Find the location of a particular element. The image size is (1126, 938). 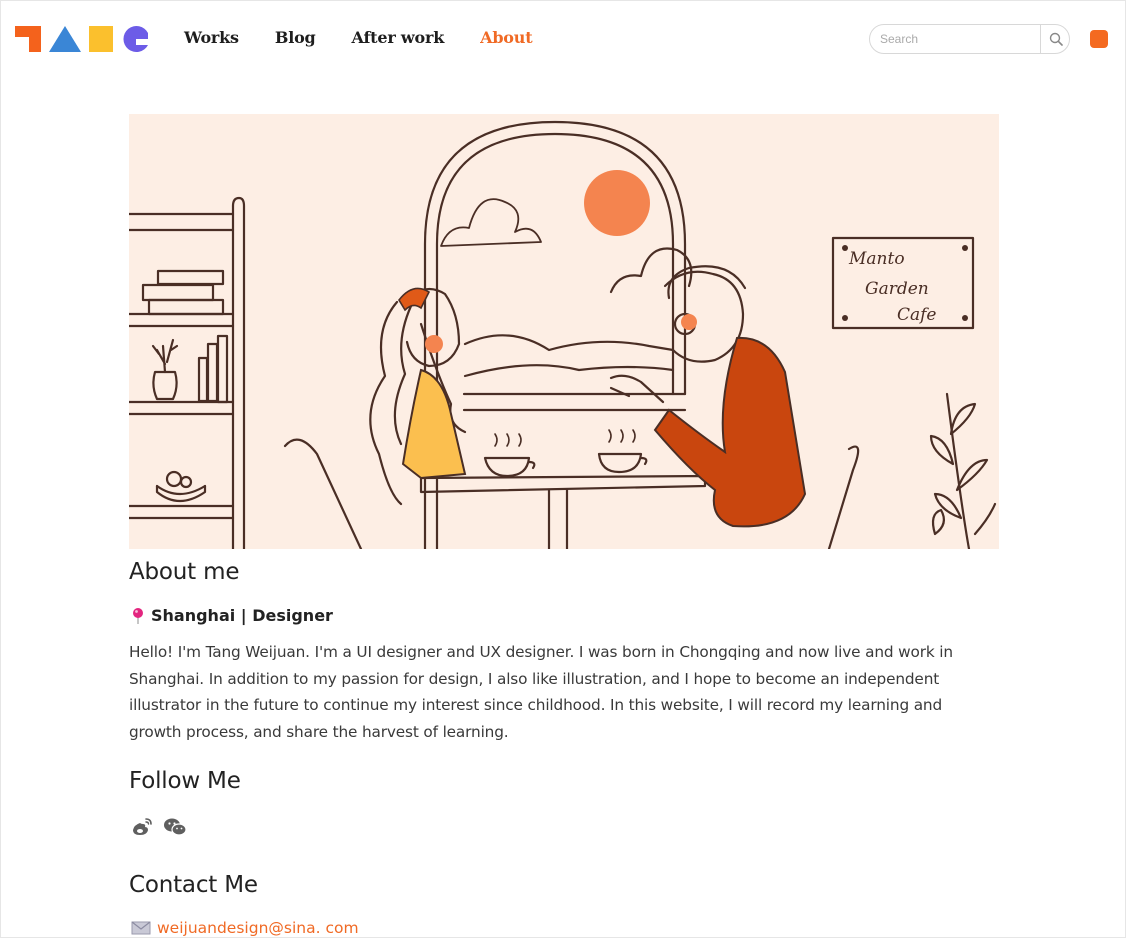

location-pin-icon is located at coordinates (138, 615).